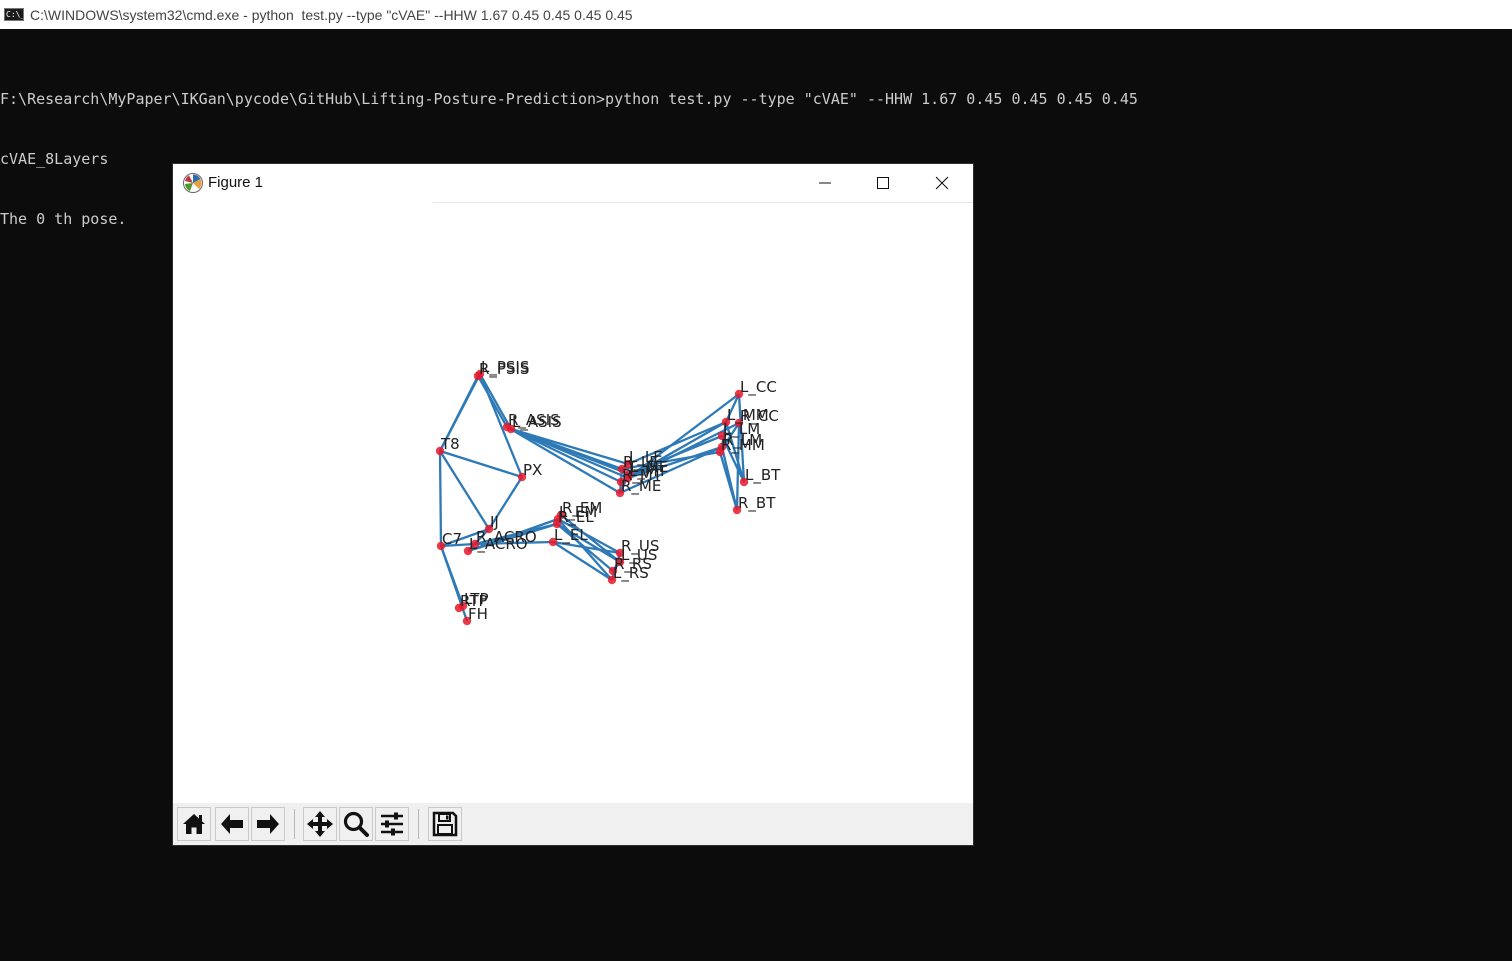 This screenshot has height=961, width=1512. Describe the element at coordinates (504, 369) in the screenshot. I see `joint-label-r-psis: R_PSIS` at that location.